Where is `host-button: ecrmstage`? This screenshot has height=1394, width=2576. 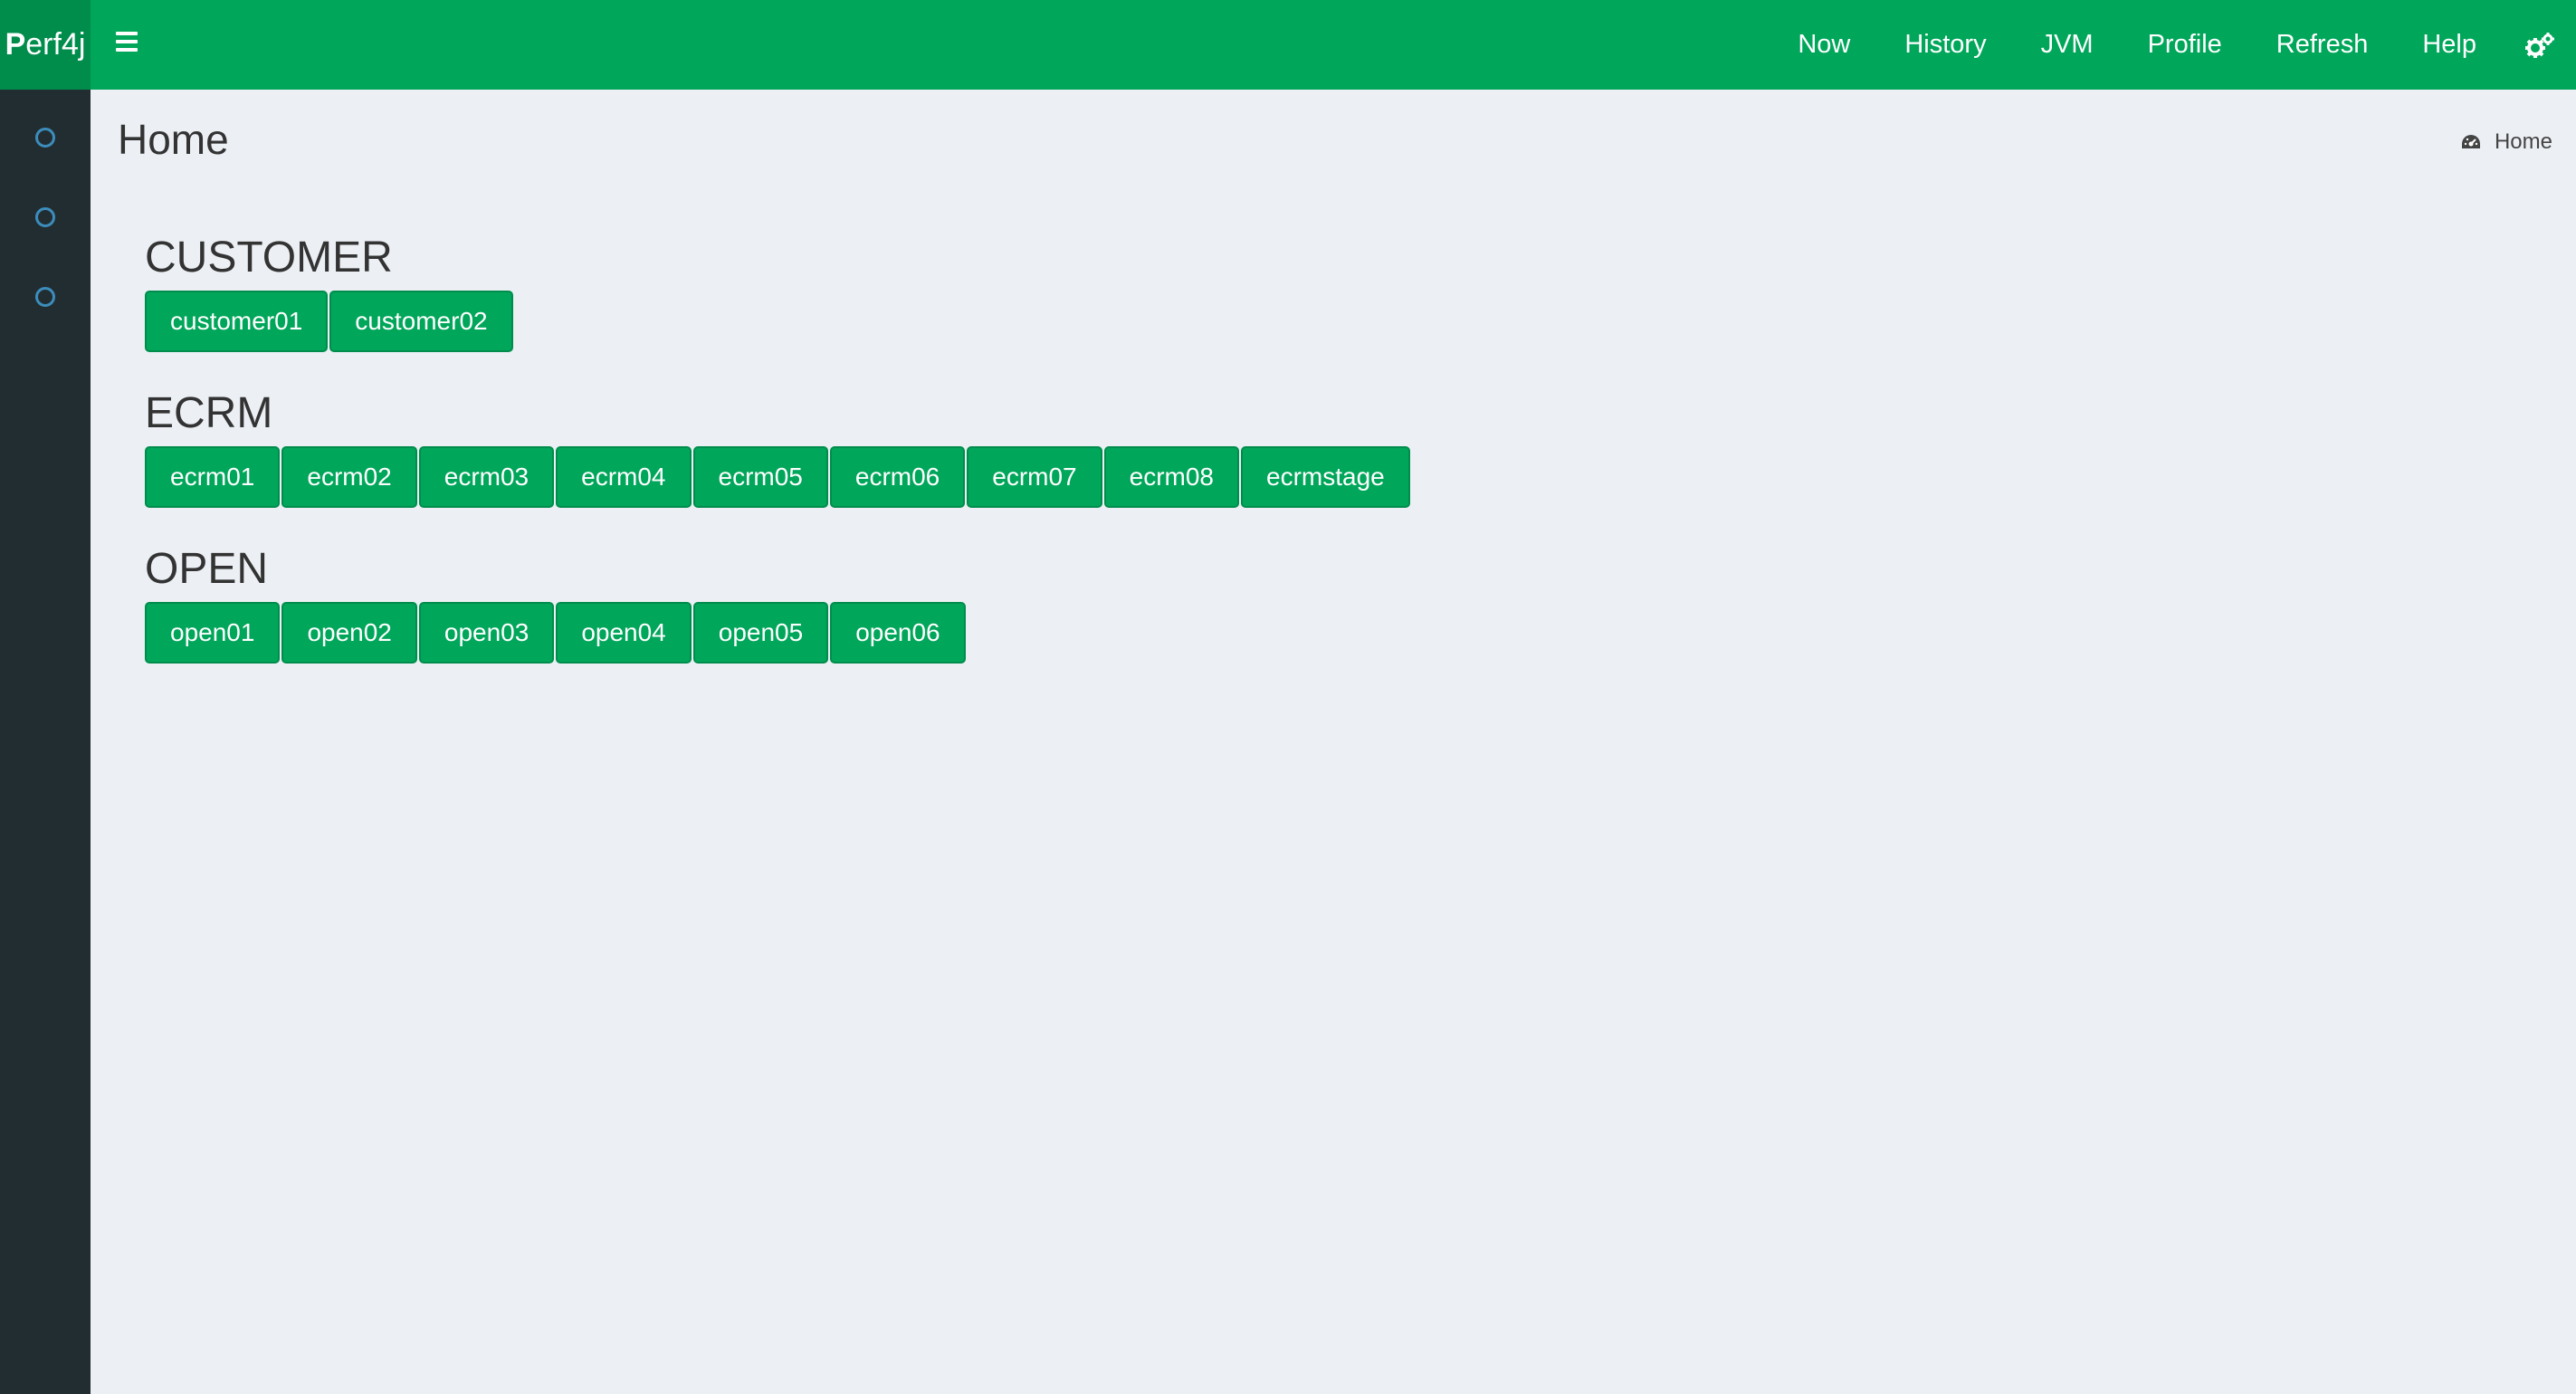
host-button: ecrmstage is located at coordinates (1325, 477).